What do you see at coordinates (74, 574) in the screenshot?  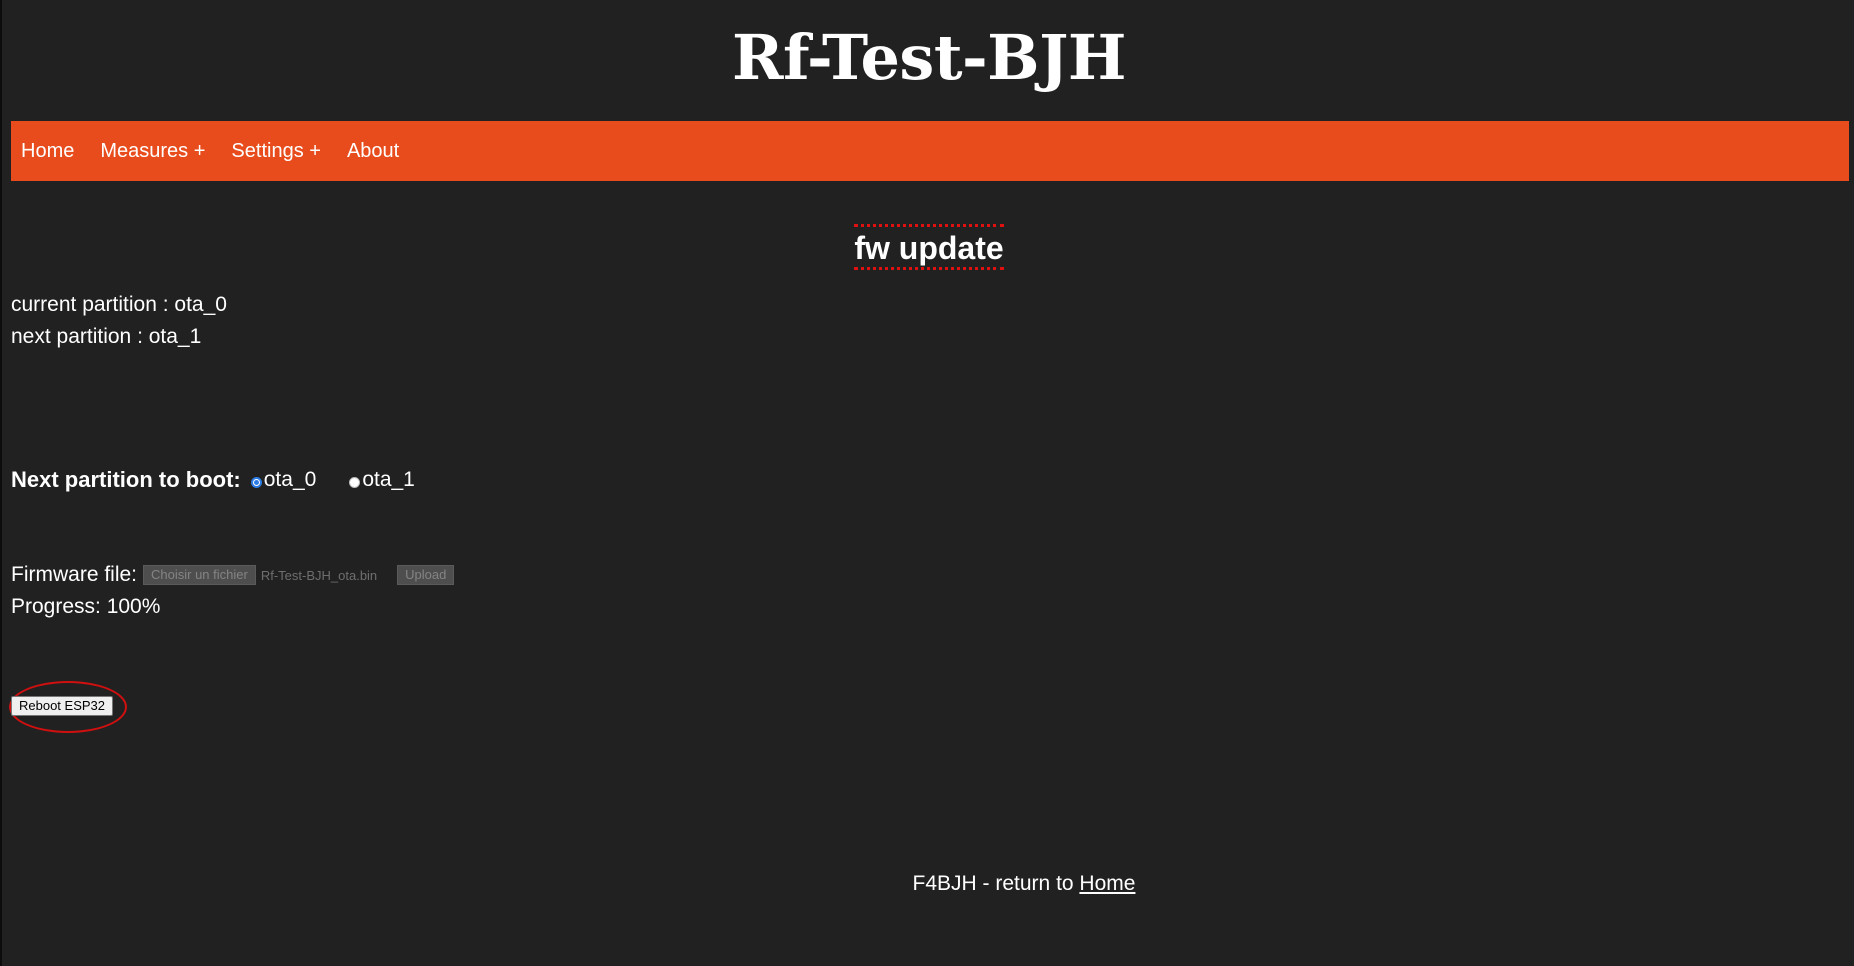 I see `firmware-file-label: Firmware file:` at bounding box center [74, 574].